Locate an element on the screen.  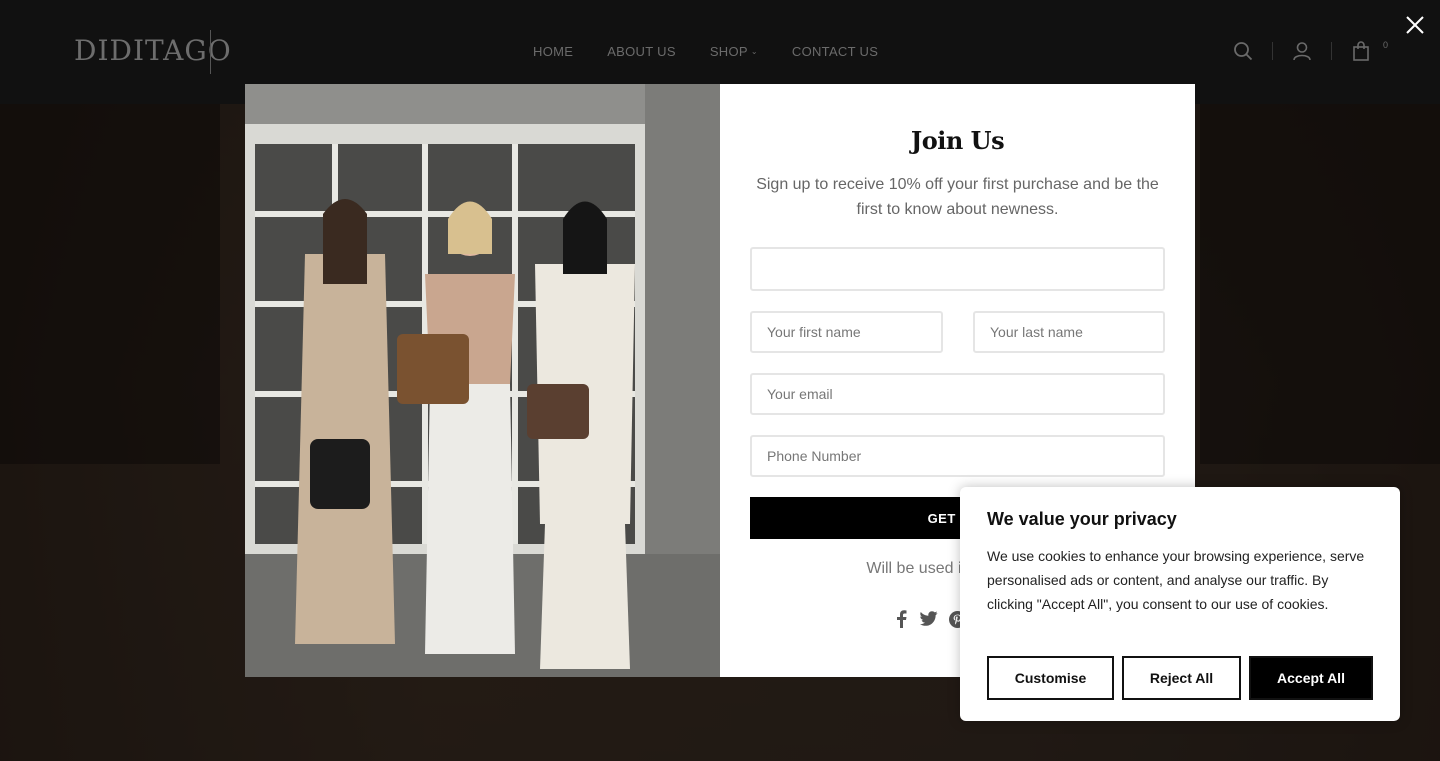
email-field: Your email is located at coordinates (957, 394).